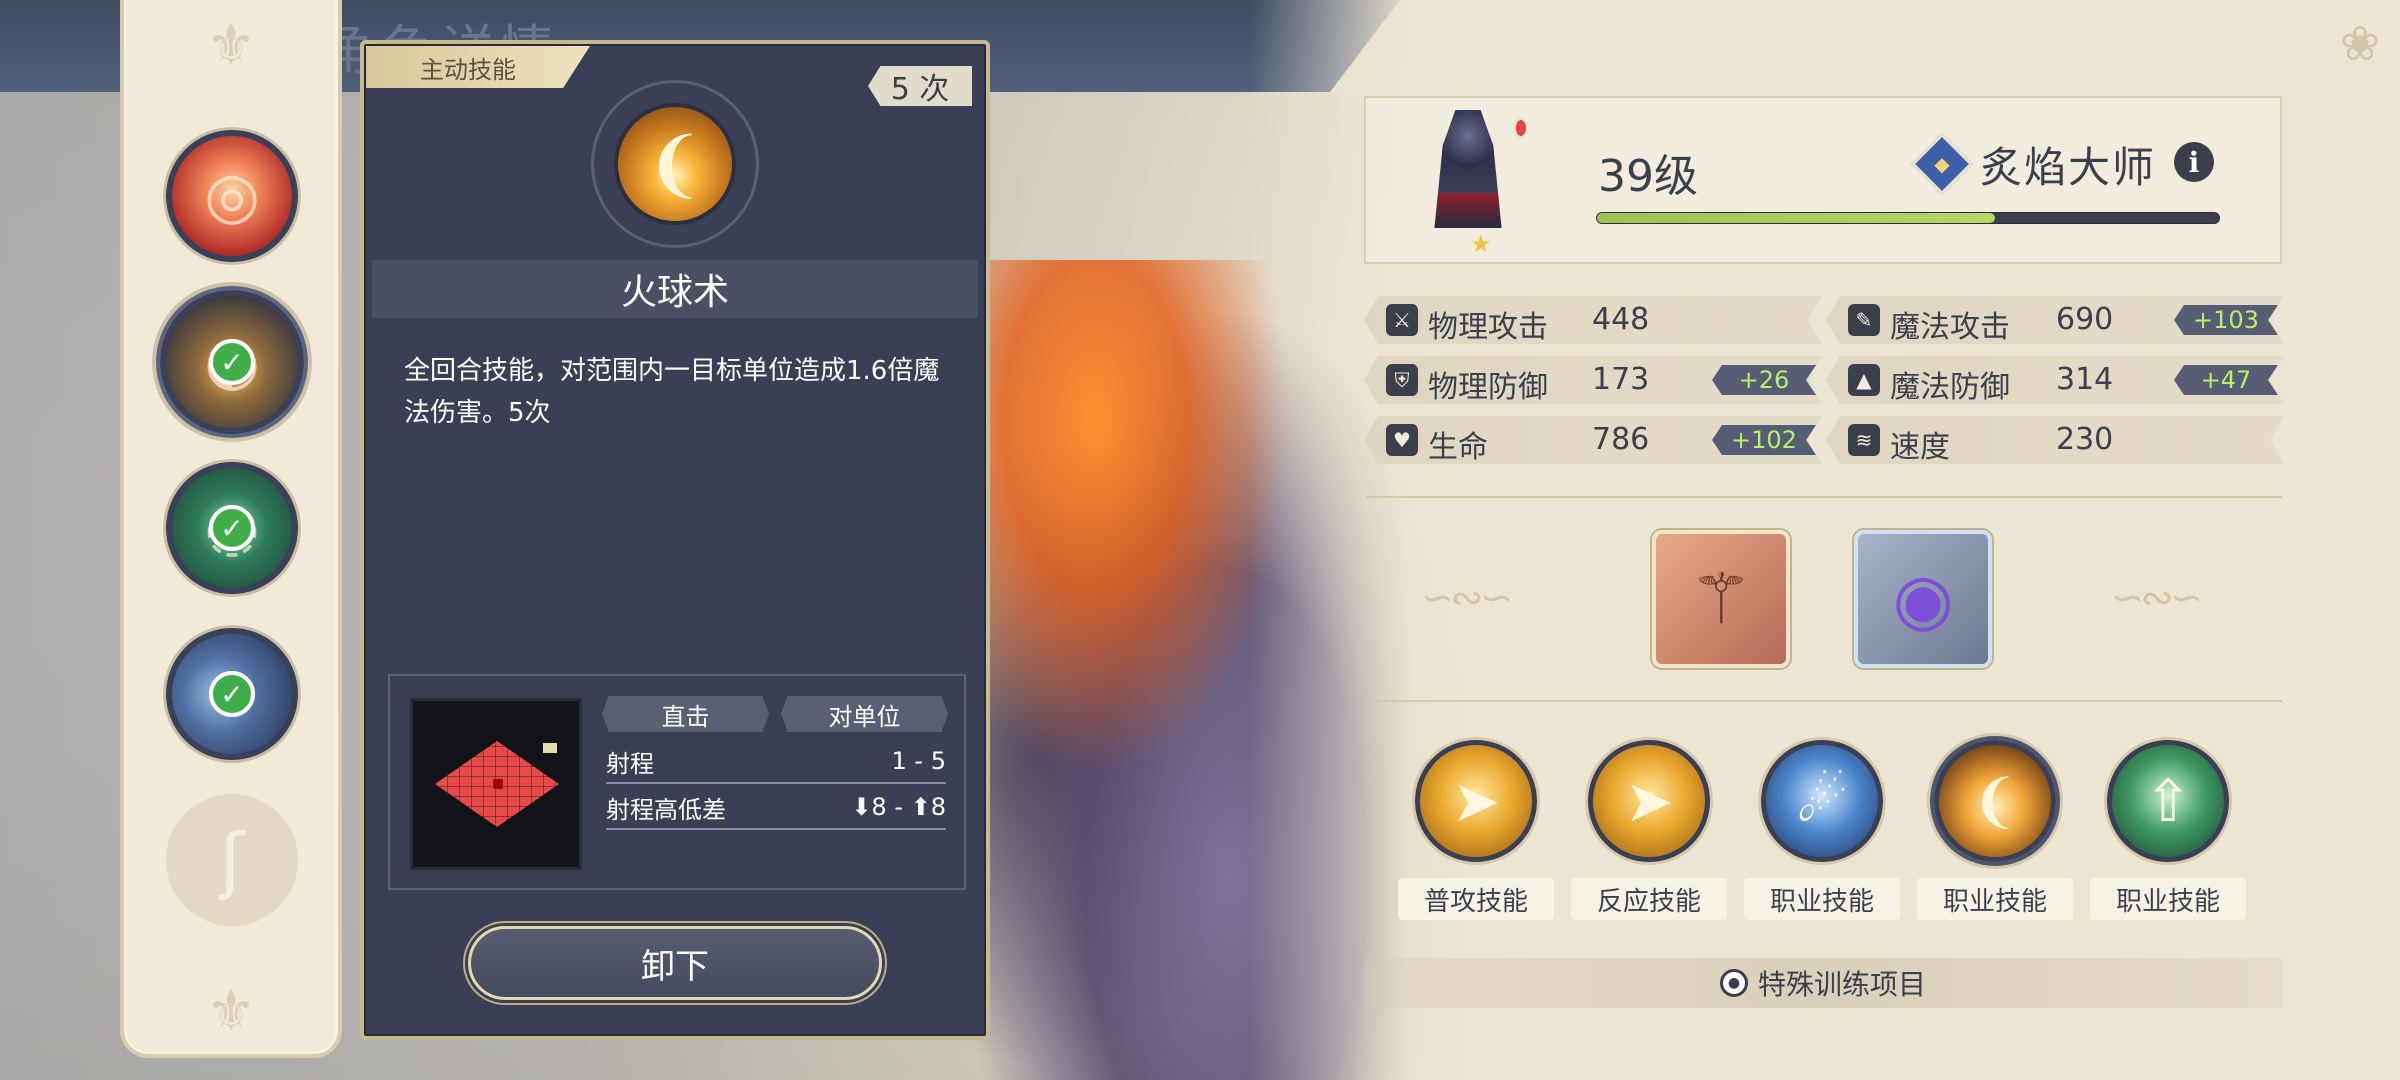  I want to click on skill-slot-dash: » ✓, so click(232, 694).